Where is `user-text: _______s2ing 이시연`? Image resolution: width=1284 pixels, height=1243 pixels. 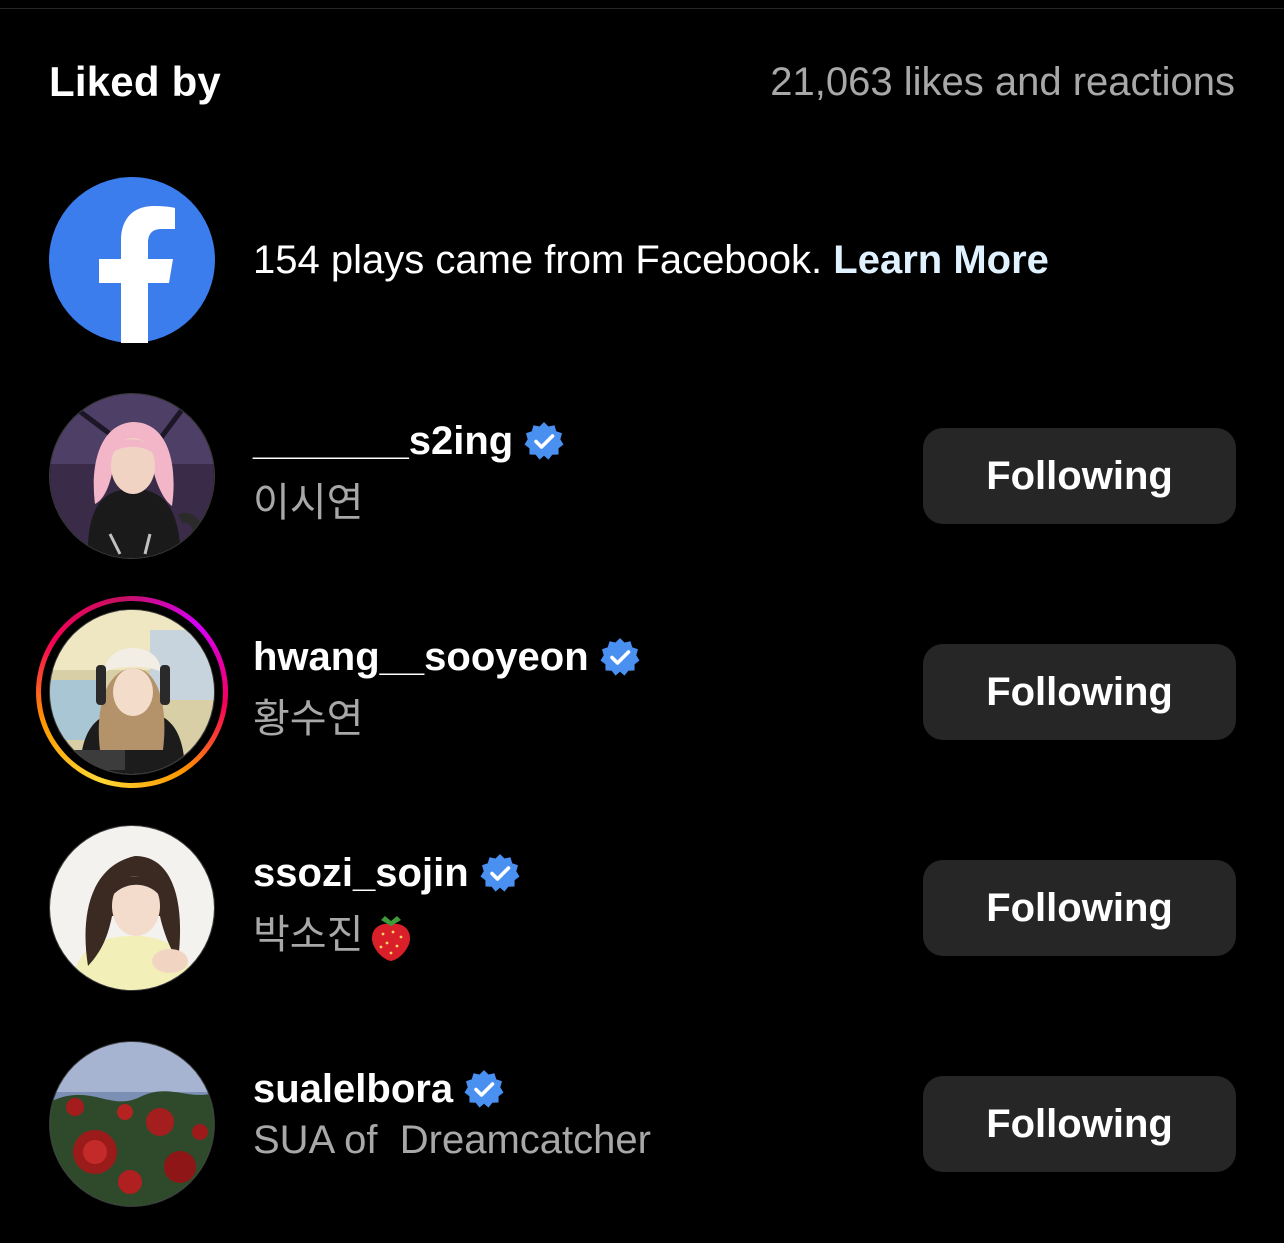 user-text: _______s2ing 이시연 is located at coordinates (409, 471).